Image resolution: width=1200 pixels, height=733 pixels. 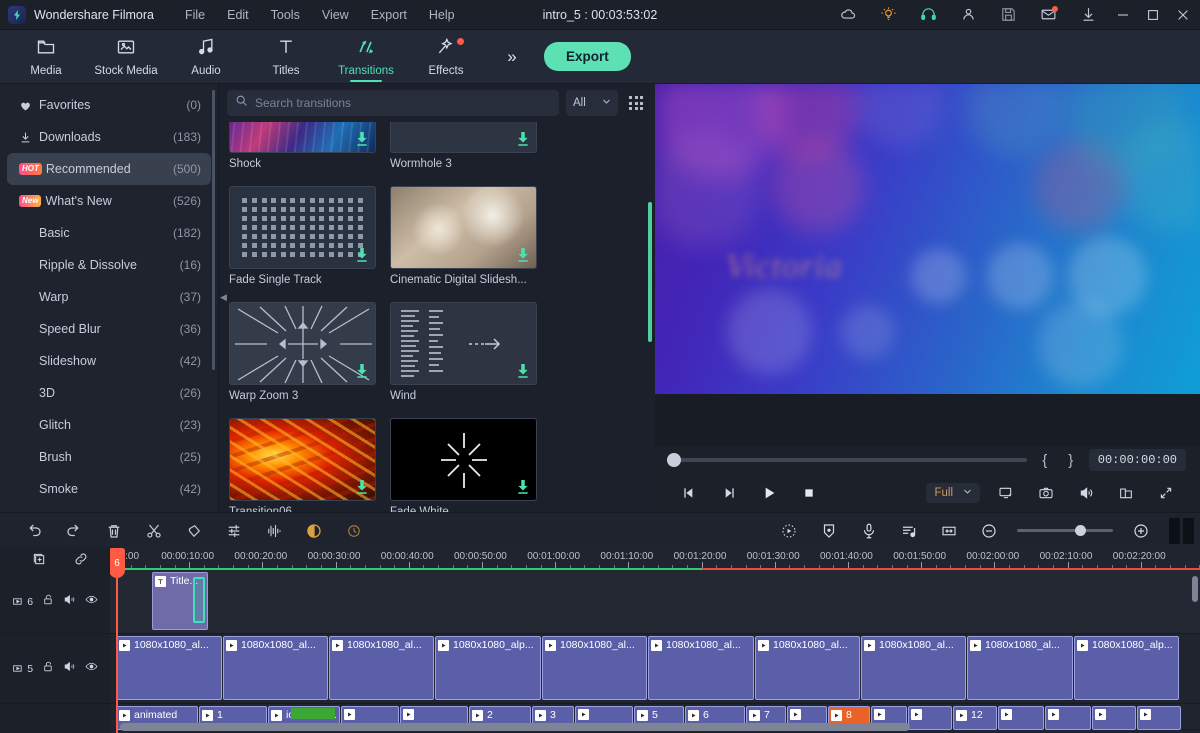 I want to click on adjust-sliders-icon, so click(x=234, y=531).